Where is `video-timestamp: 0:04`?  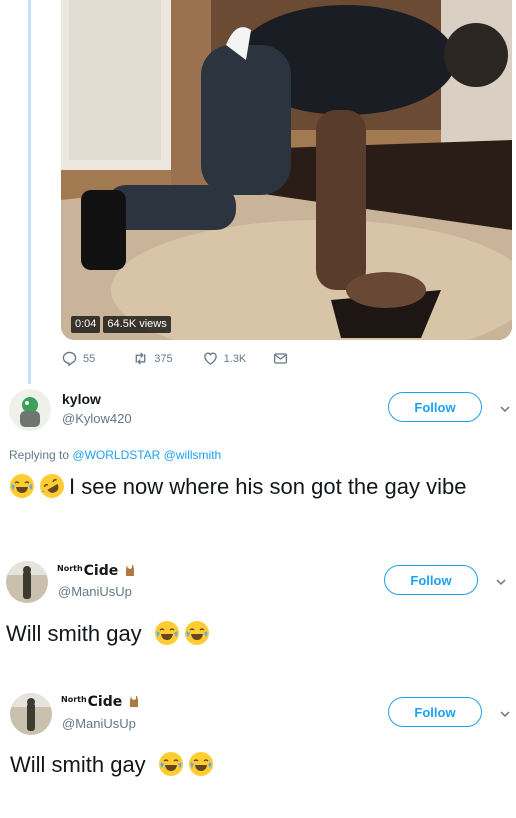 video-timestamp: 0:04 is located at coordinates (86, 324).